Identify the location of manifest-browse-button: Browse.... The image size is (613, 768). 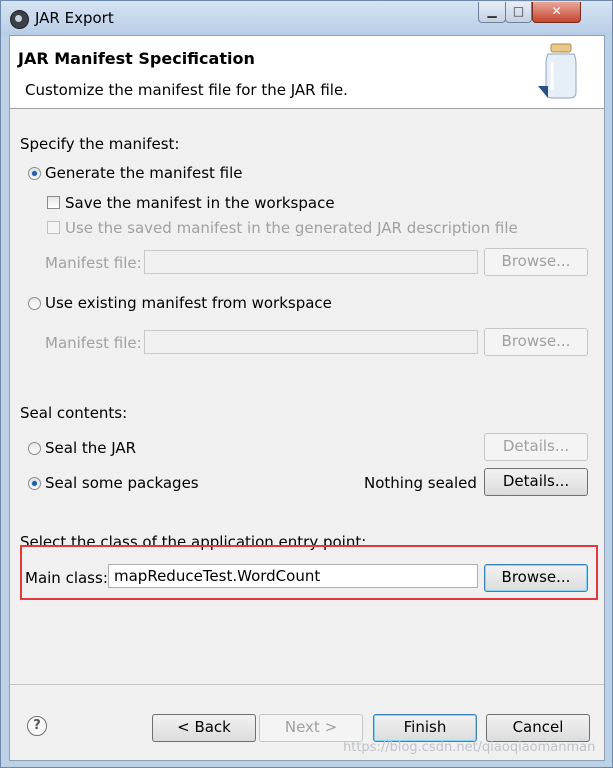
(536, 262).